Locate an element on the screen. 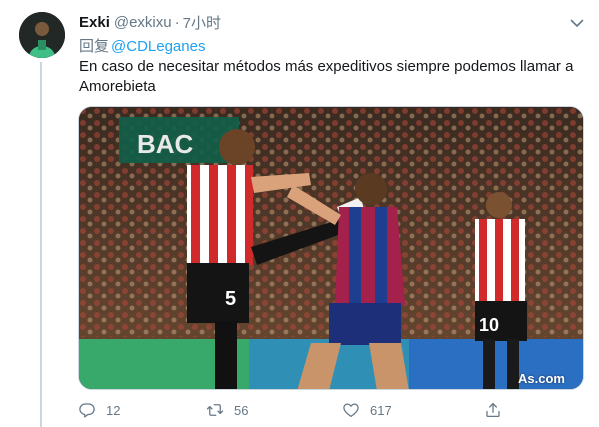  heart-icon is located at coordinates (351, 410).